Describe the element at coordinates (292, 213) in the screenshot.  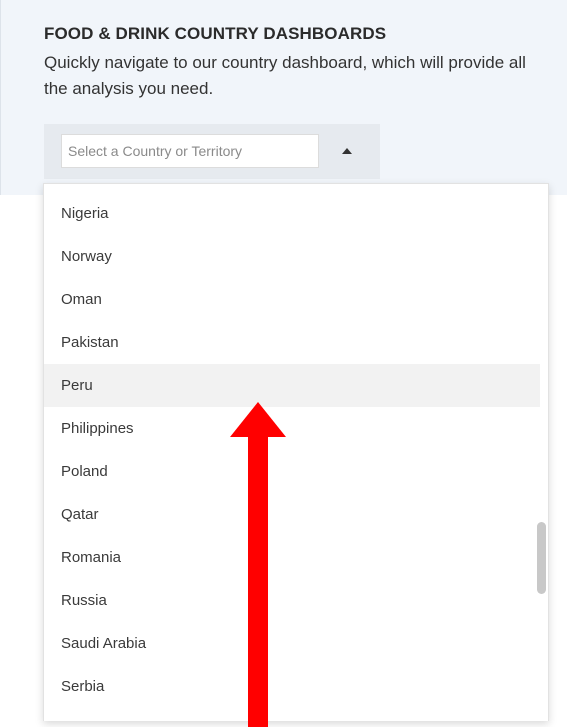
I see `dropdown-option: Nigeria` at that location.